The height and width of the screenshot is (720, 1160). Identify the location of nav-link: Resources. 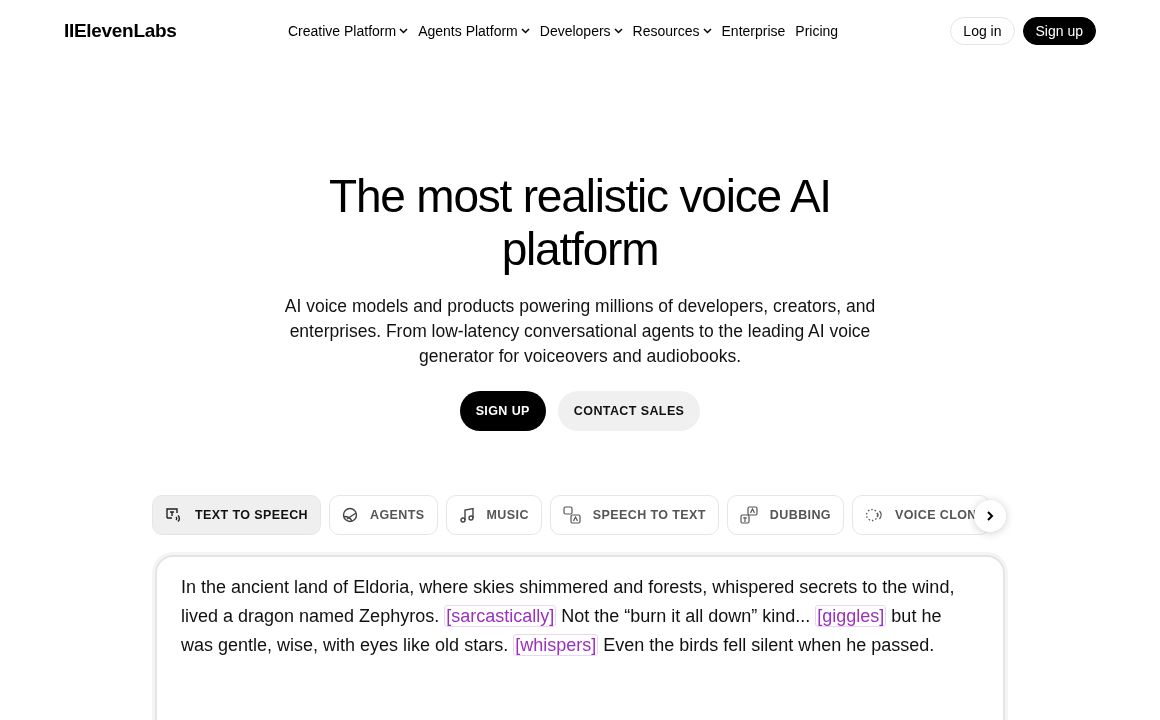
(672, 31).